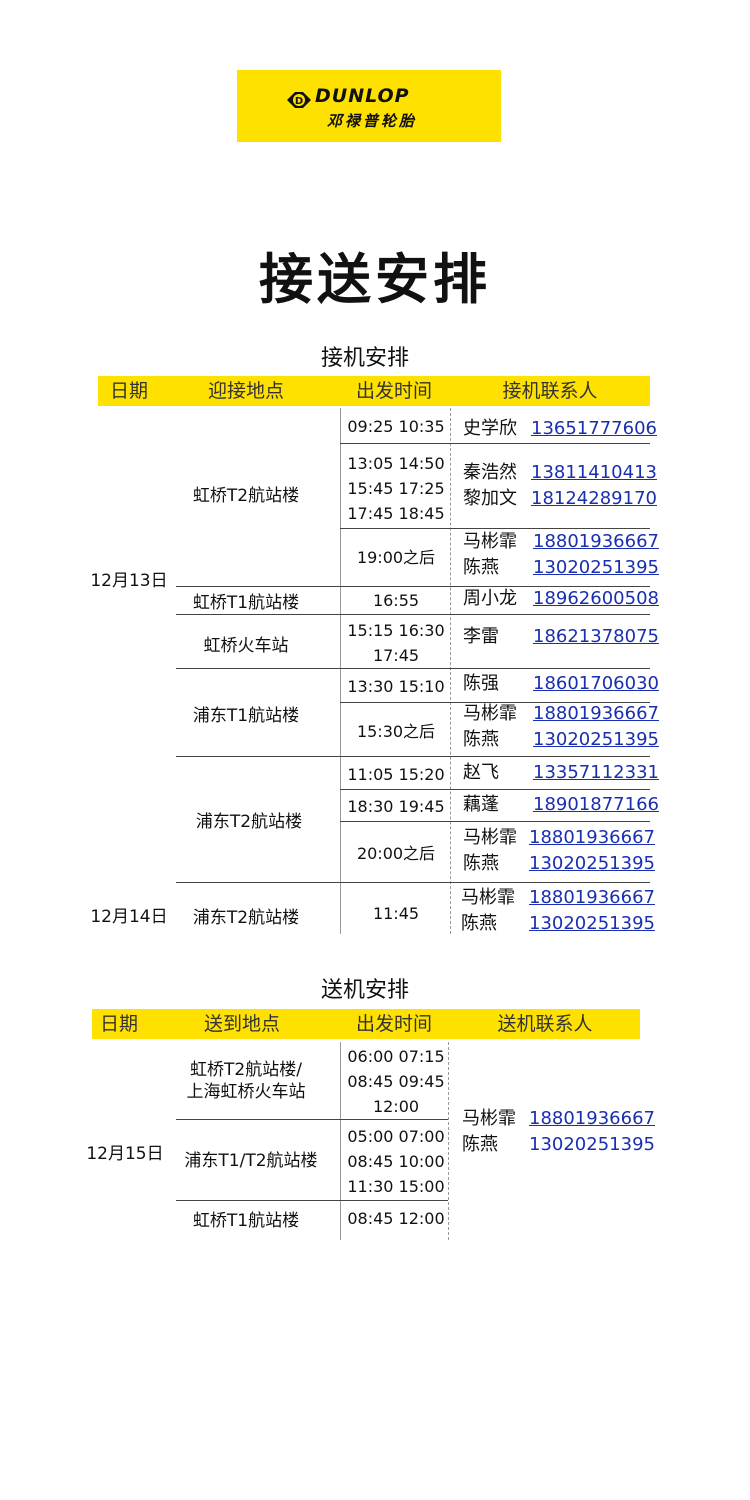  I want to click on contact-entry: 秦浩然 13811410413, so click(560, 473).